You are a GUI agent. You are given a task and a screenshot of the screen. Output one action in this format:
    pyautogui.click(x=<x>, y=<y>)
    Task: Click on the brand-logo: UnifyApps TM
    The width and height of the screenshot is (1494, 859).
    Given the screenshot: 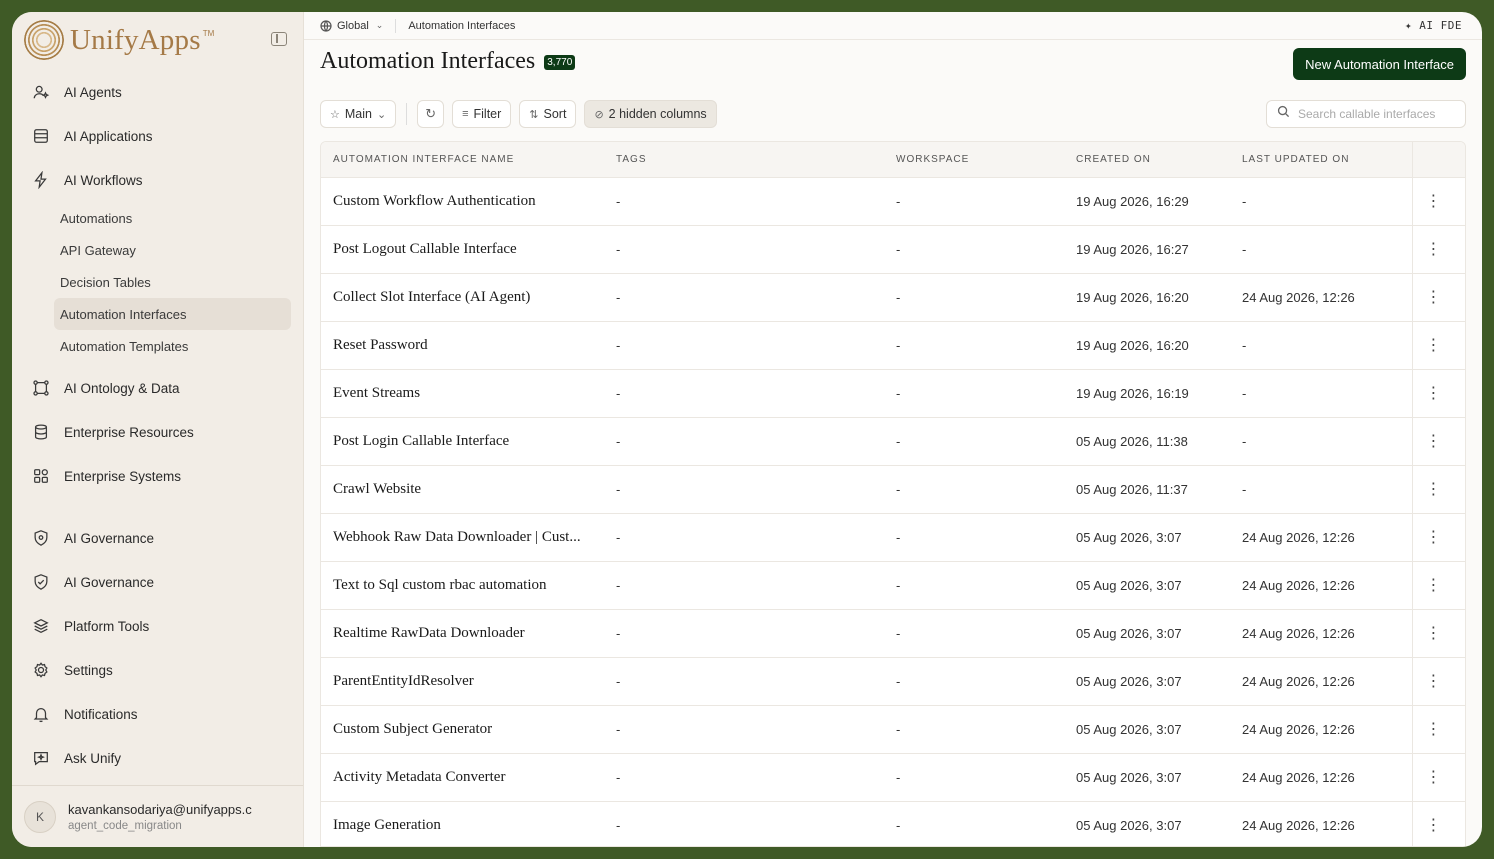 What is the action you would take?
    pyautogui.click(x=119, y=40)
    